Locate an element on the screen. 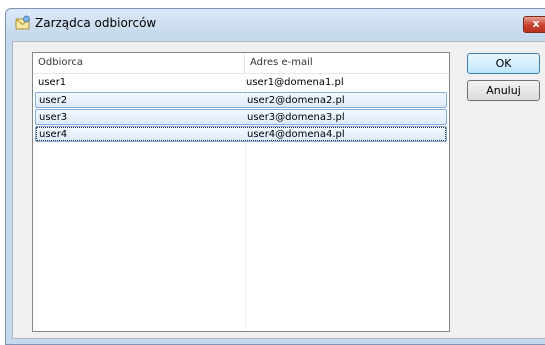 Image resolution: width=545 pixels, height=345 pixels. recipient-email: user4@domena4.pl is located at coordinates (296, 134).